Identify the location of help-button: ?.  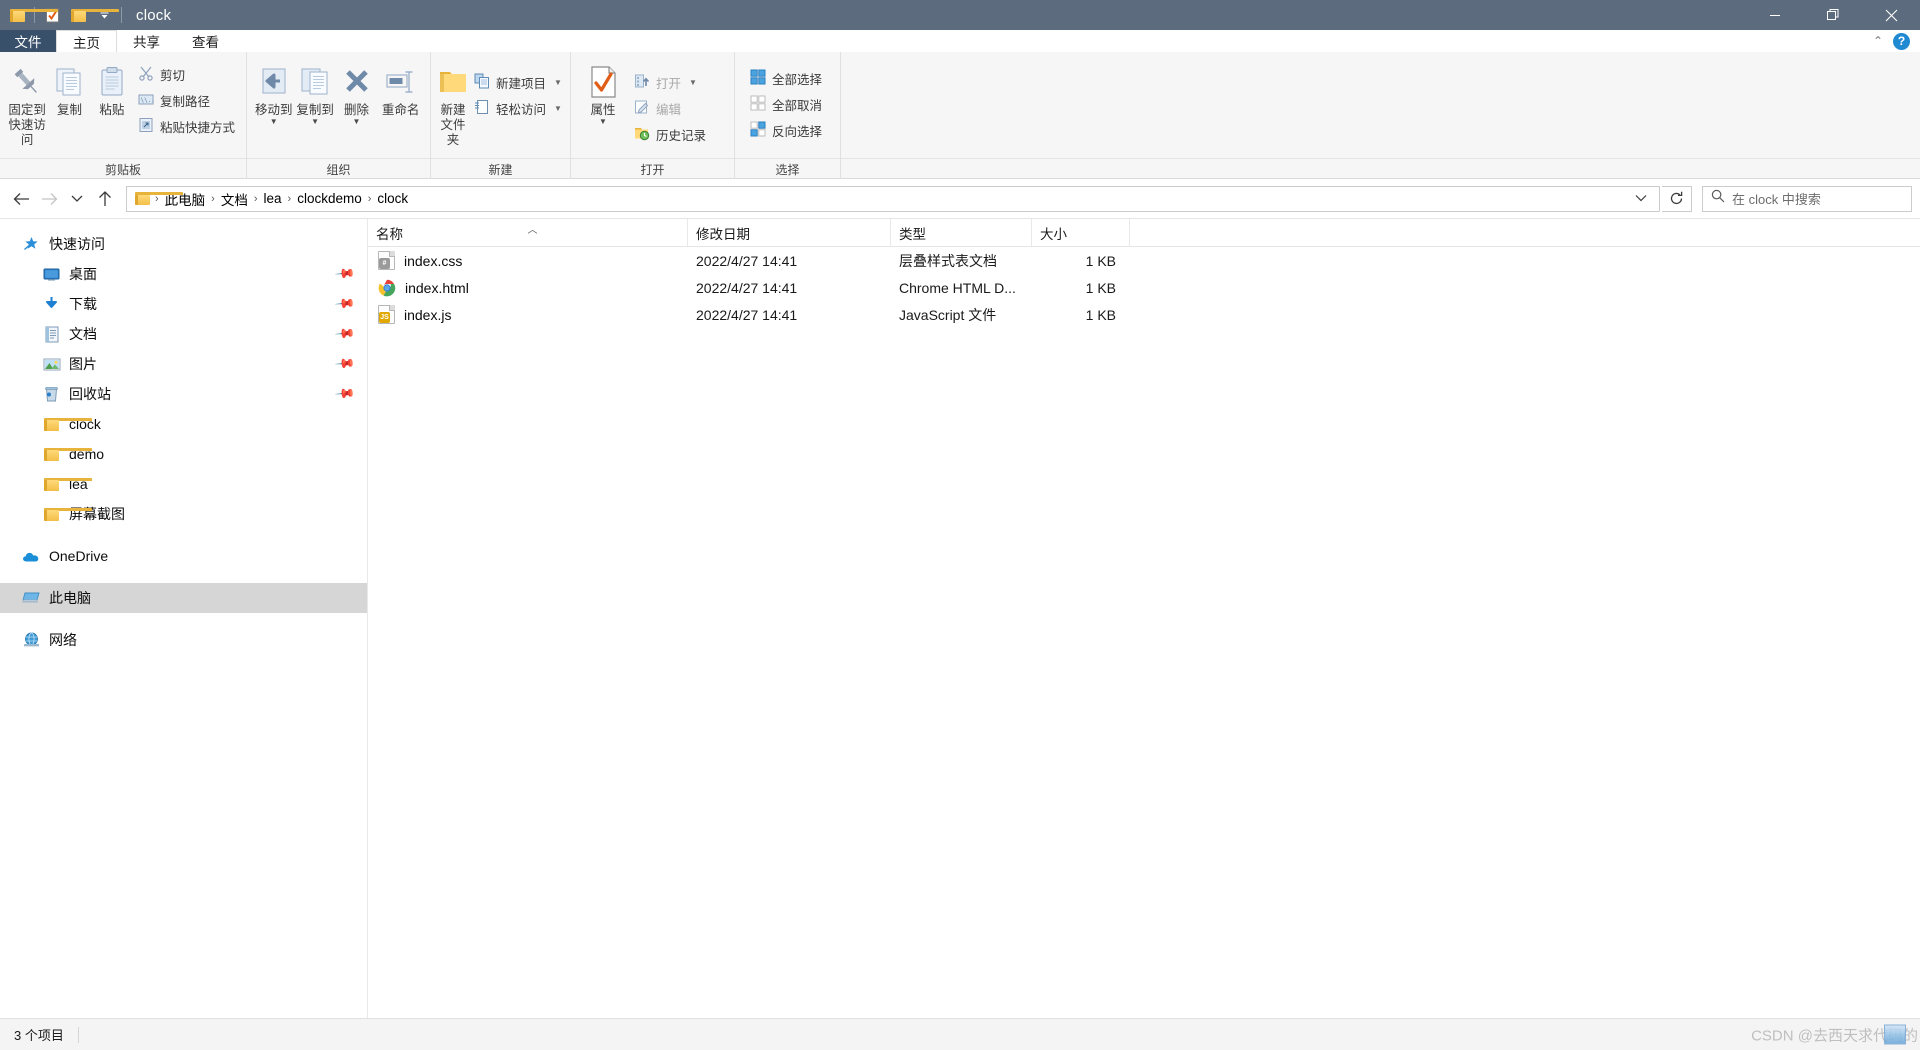
(1901, 41).